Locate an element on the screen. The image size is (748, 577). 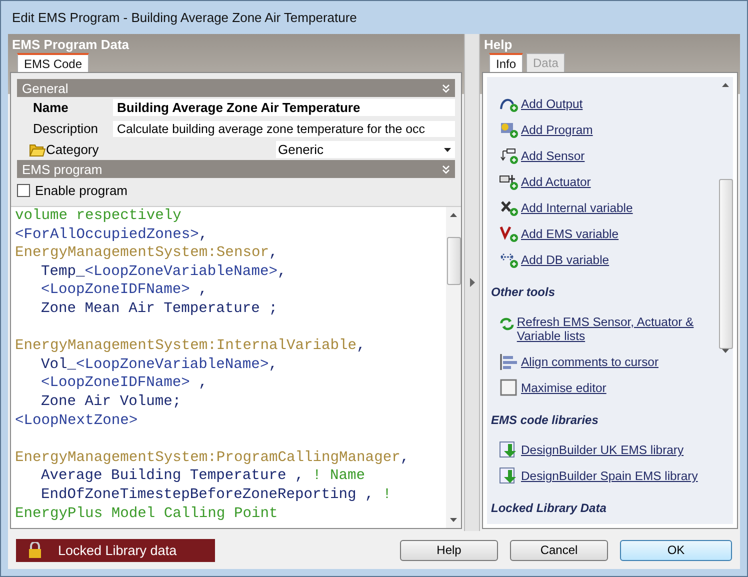
window-title: Edit EMS Program - Building Average Zone Air Temperature is located at coordinates (184, 17).